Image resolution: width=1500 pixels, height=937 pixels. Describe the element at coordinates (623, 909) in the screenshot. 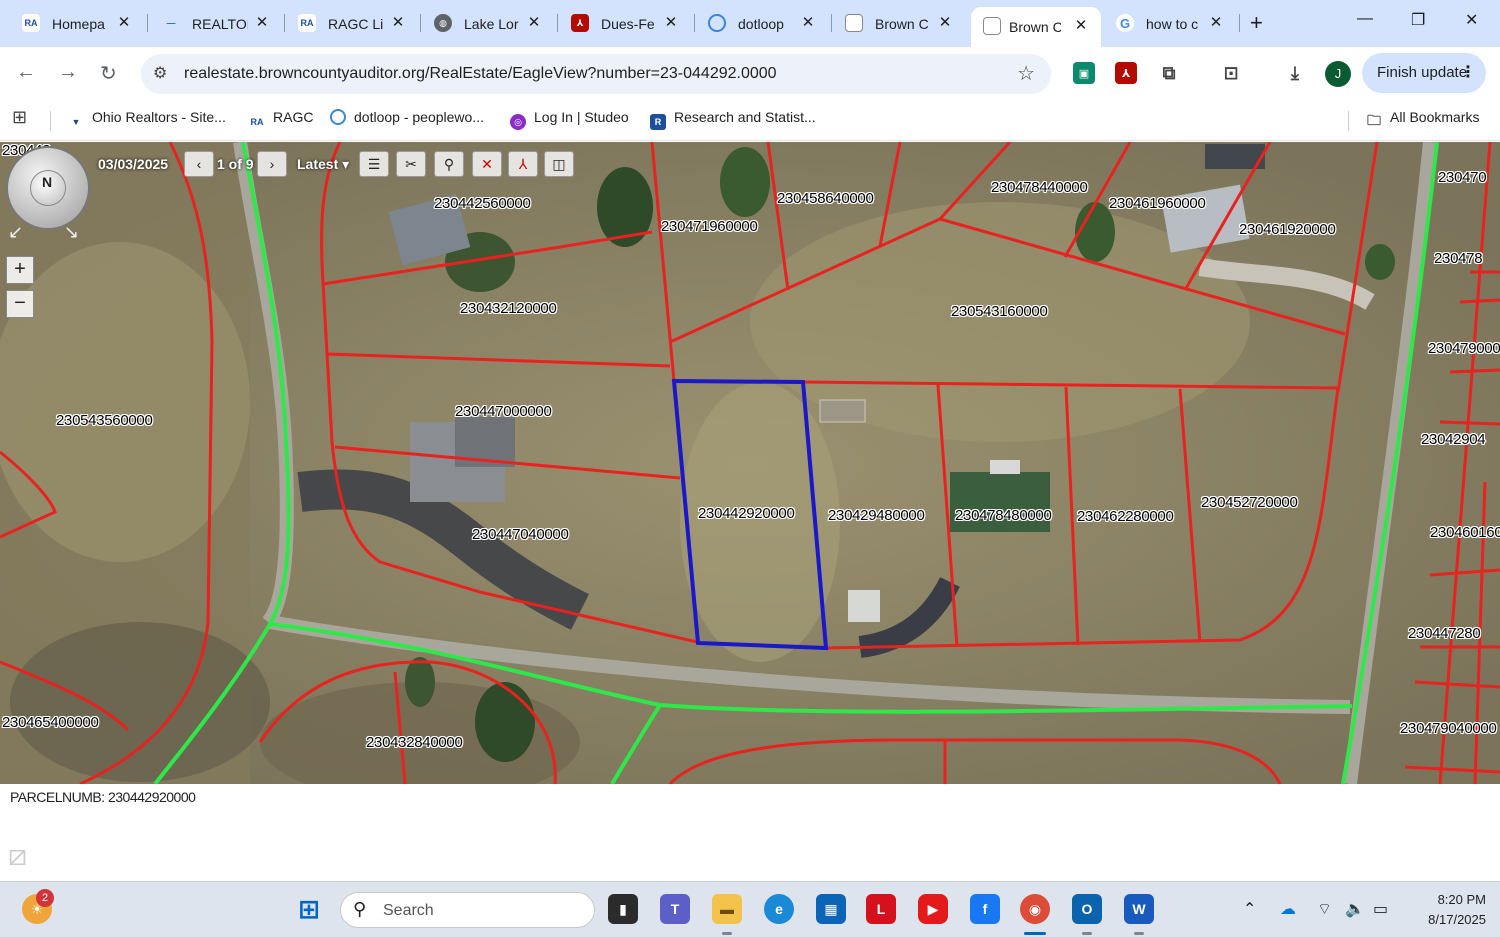

I see `task-view-icon: ▮` at that location.